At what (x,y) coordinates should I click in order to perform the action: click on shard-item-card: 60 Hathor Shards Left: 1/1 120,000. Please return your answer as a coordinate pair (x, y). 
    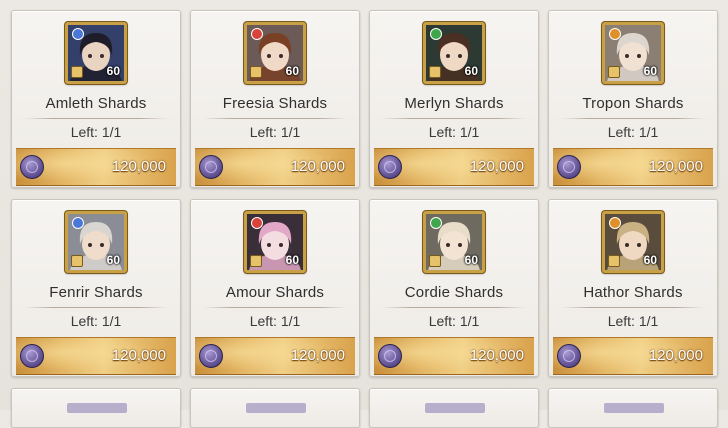
    Looking at the image, I should click on (633, 288).